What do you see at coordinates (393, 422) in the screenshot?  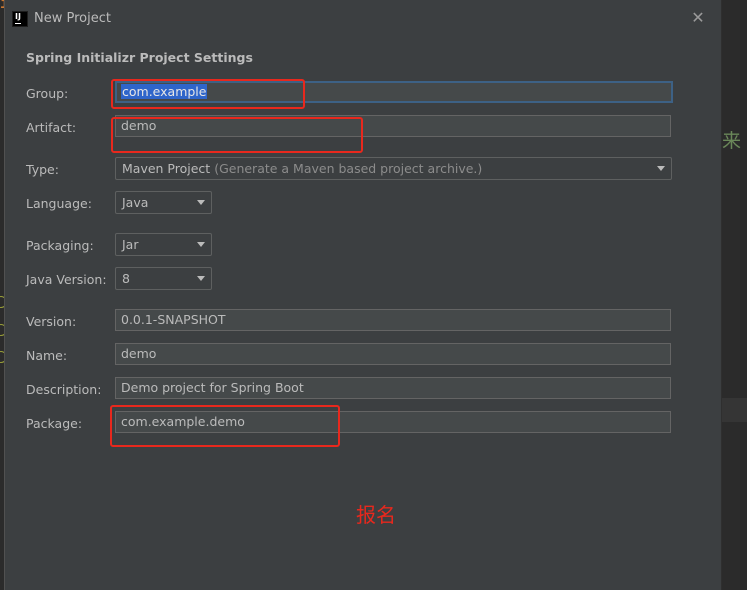 I see `package-input: com.example.demo` at bounding box center [393, 422].